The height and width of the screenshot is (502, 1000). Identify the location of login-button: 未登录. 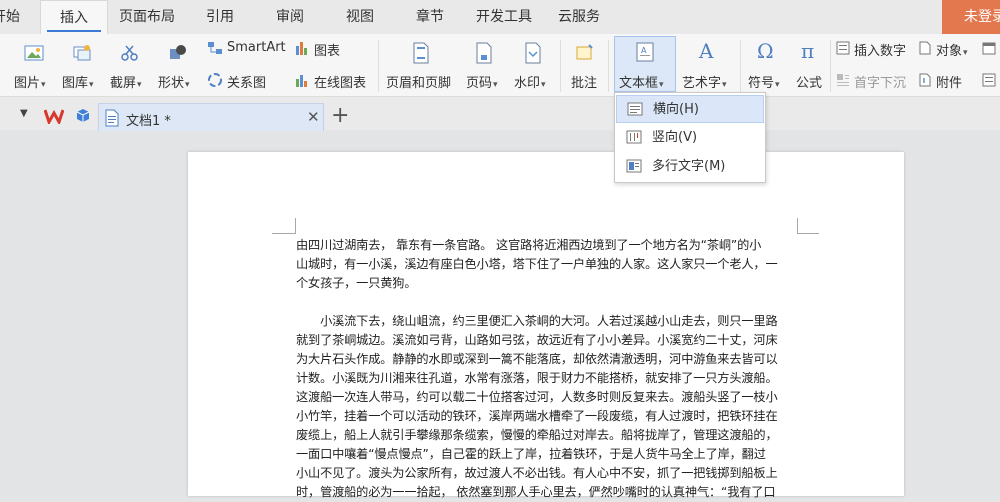
(971, 17).